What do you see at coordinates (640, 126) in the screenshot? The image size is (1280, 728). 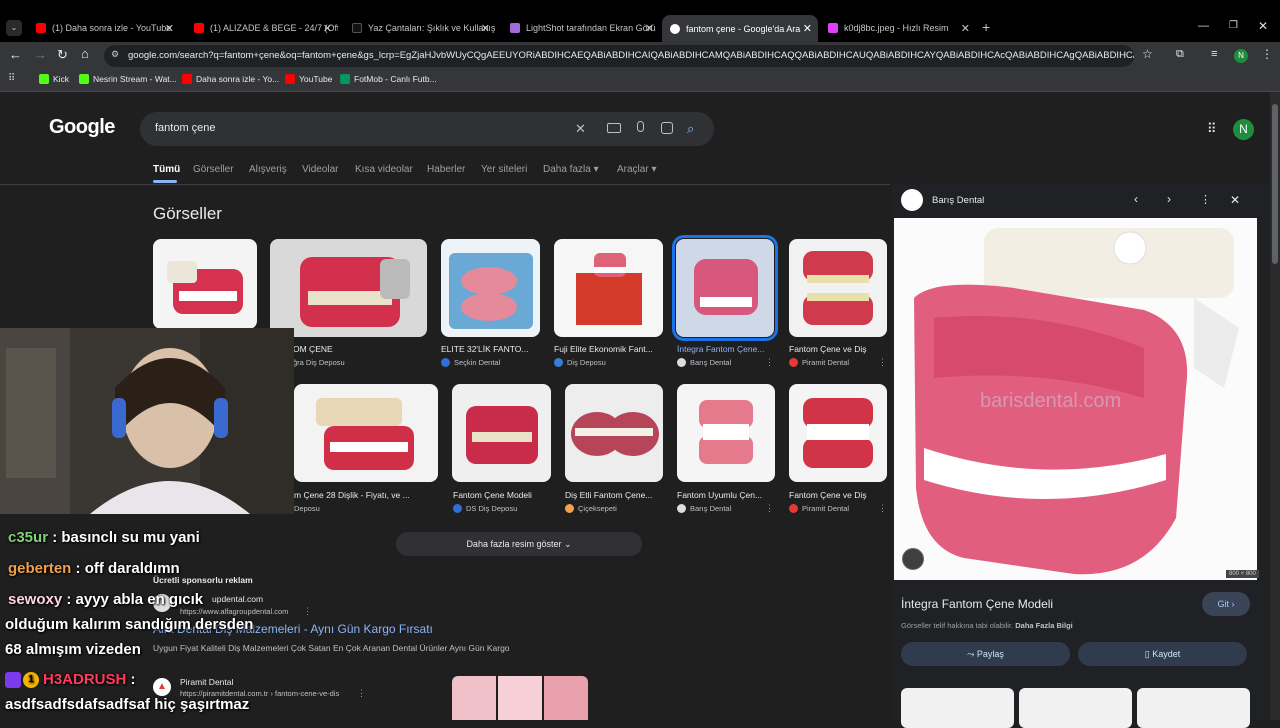 I see `microphone-icon` at bounding box center [640, 126].